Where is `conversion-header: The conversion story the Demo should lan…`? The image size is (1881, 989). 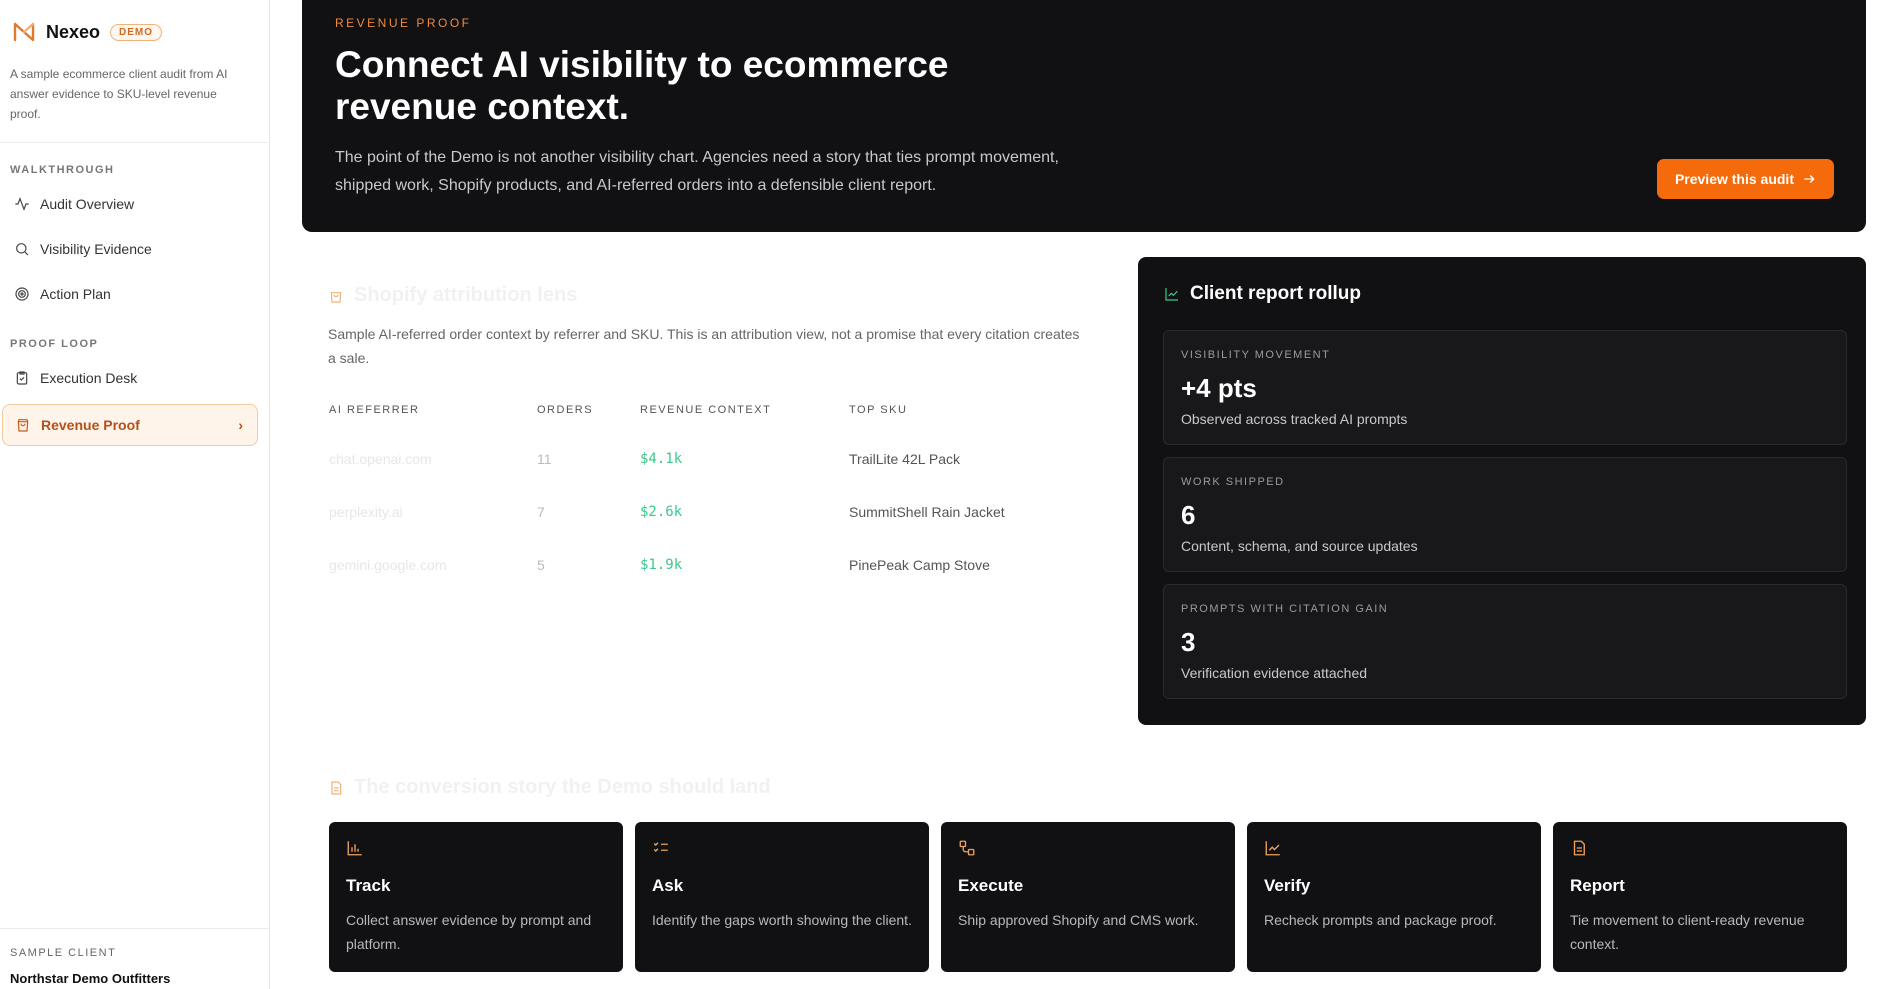 conversion-header: The conversion story the Demo should lan… is located at coordinates (549, 787).